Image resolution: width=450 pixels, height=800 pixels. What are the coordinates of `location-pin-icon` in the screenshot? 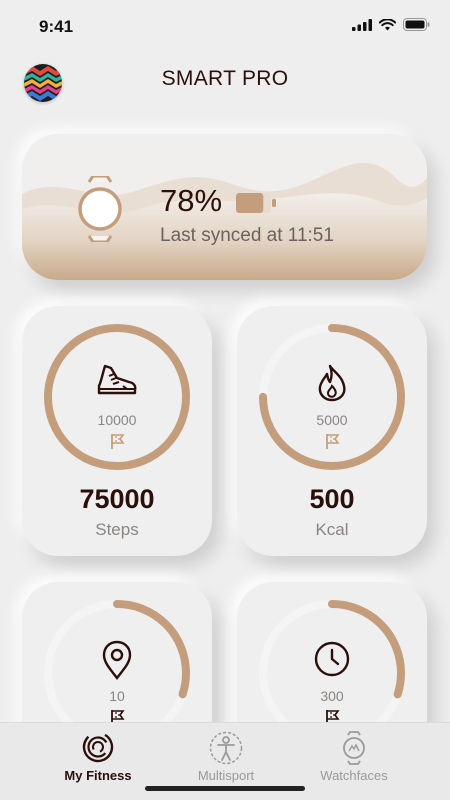 It's located at (117, 660).